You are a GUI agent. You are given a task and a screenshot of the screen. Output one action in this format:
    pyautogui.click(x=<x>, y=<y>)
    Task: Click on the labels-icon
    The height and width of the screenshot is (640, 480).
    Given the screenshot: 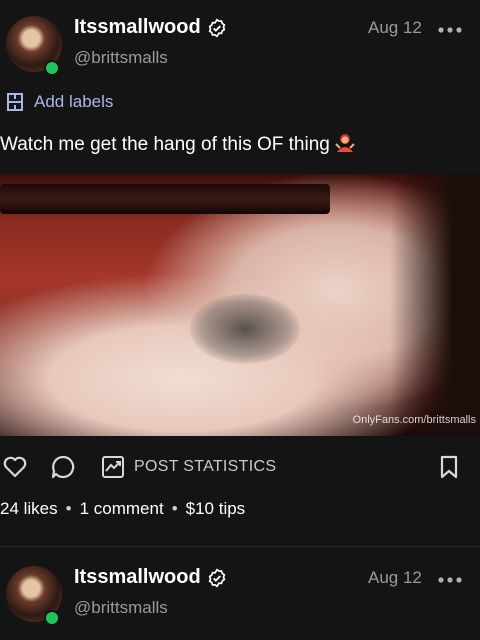 What is the action you would take?
    pyautogui.click(x=15, y=102)
    